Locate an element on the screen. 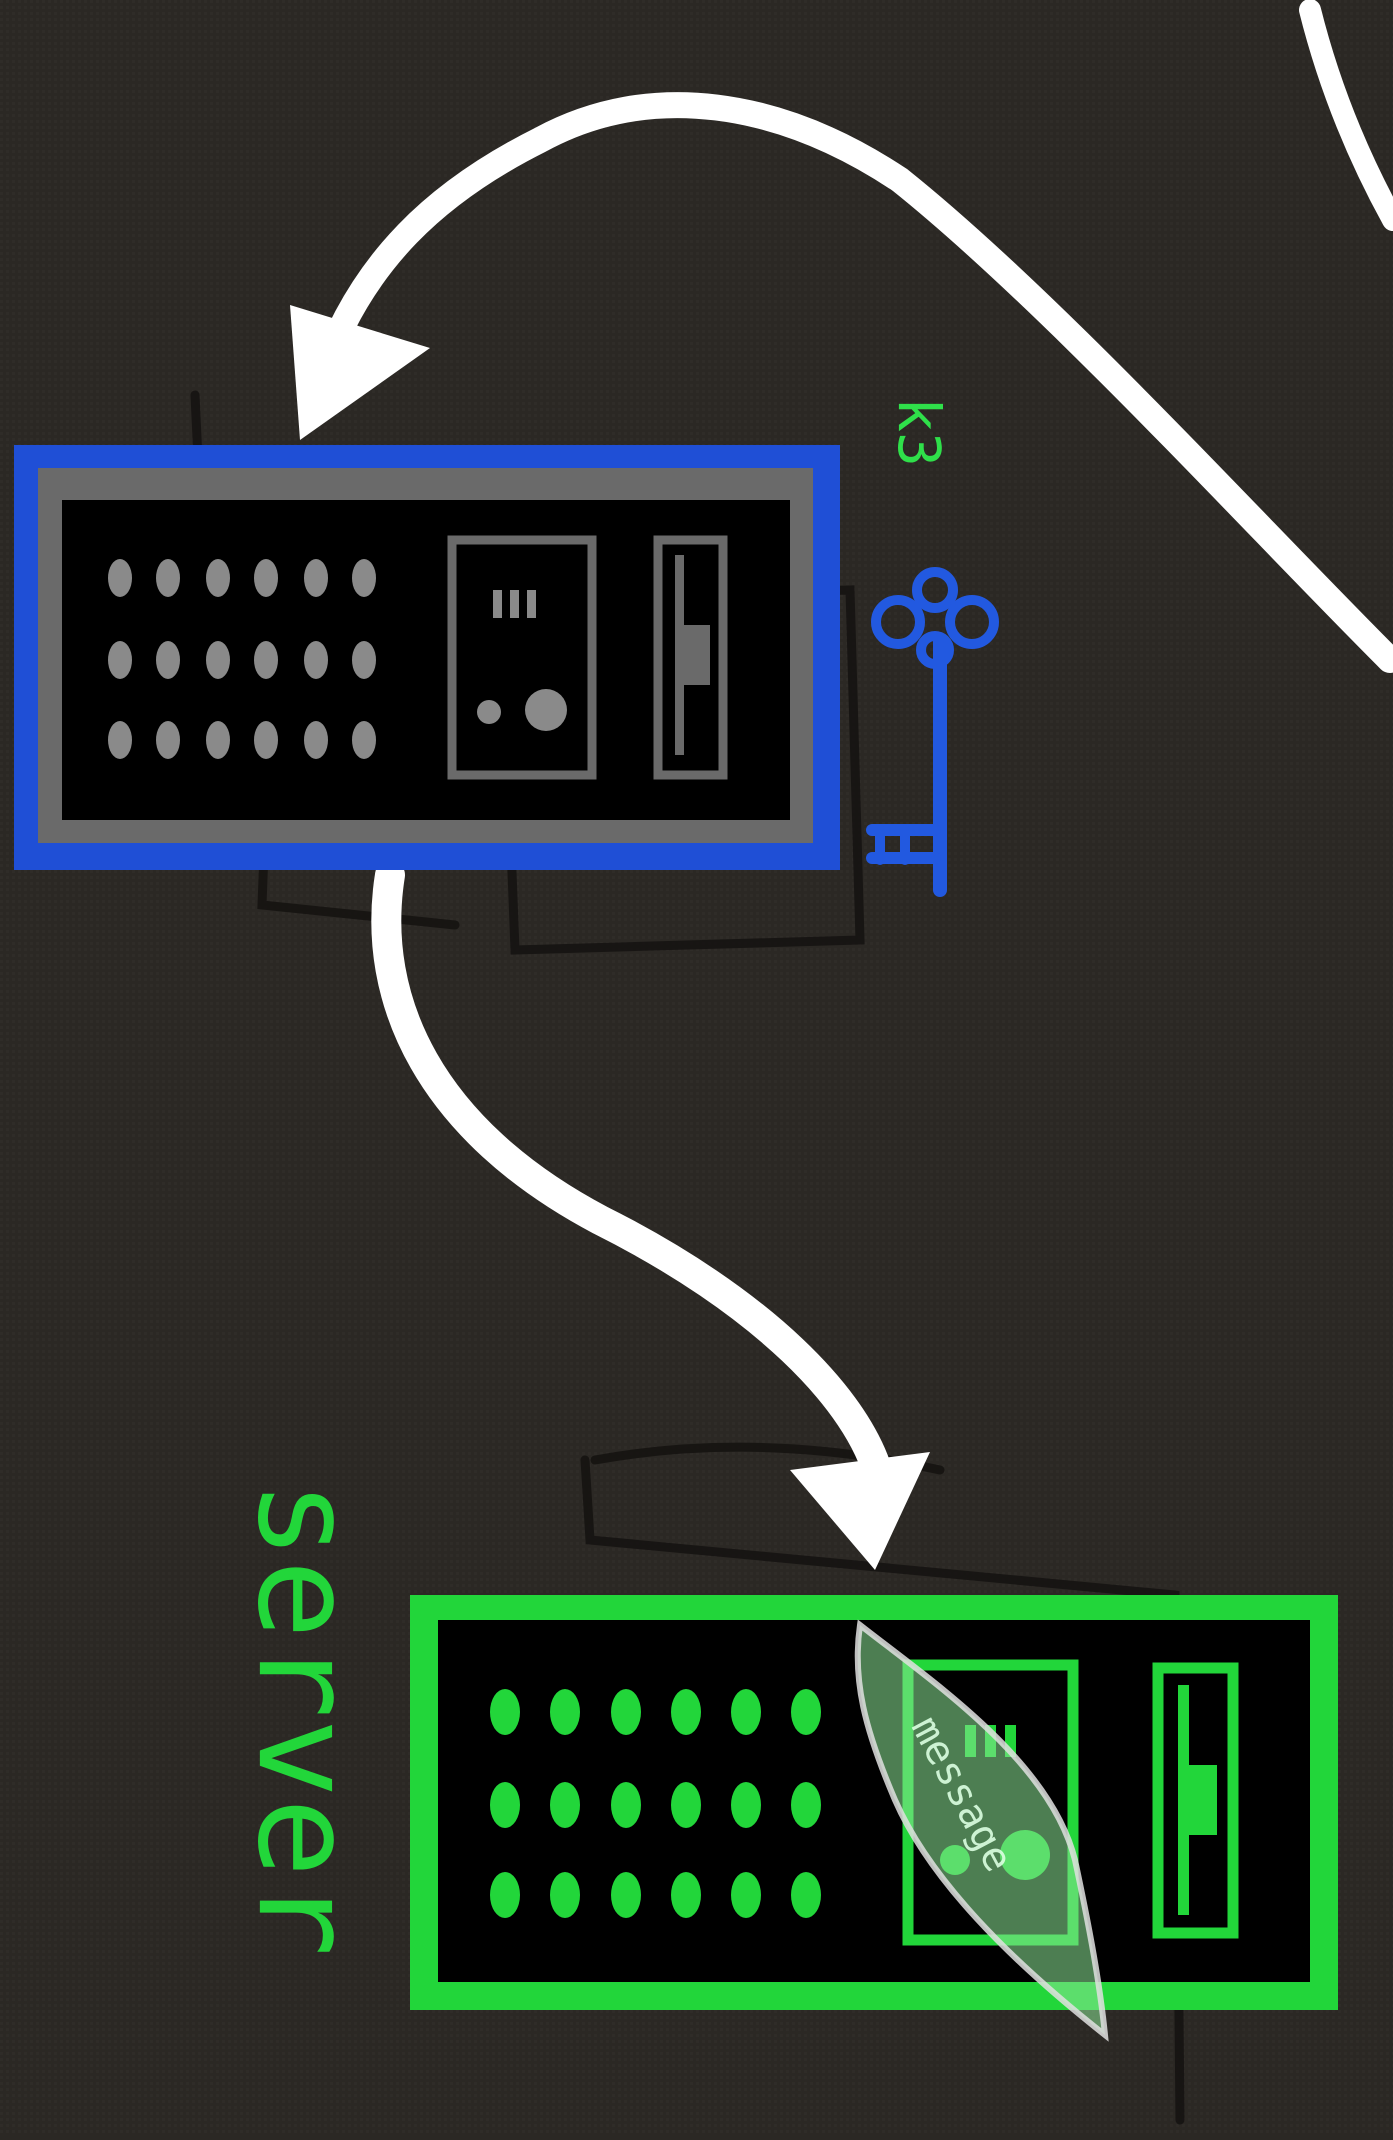  key-label: k3 is located at coordinates (919, 432).